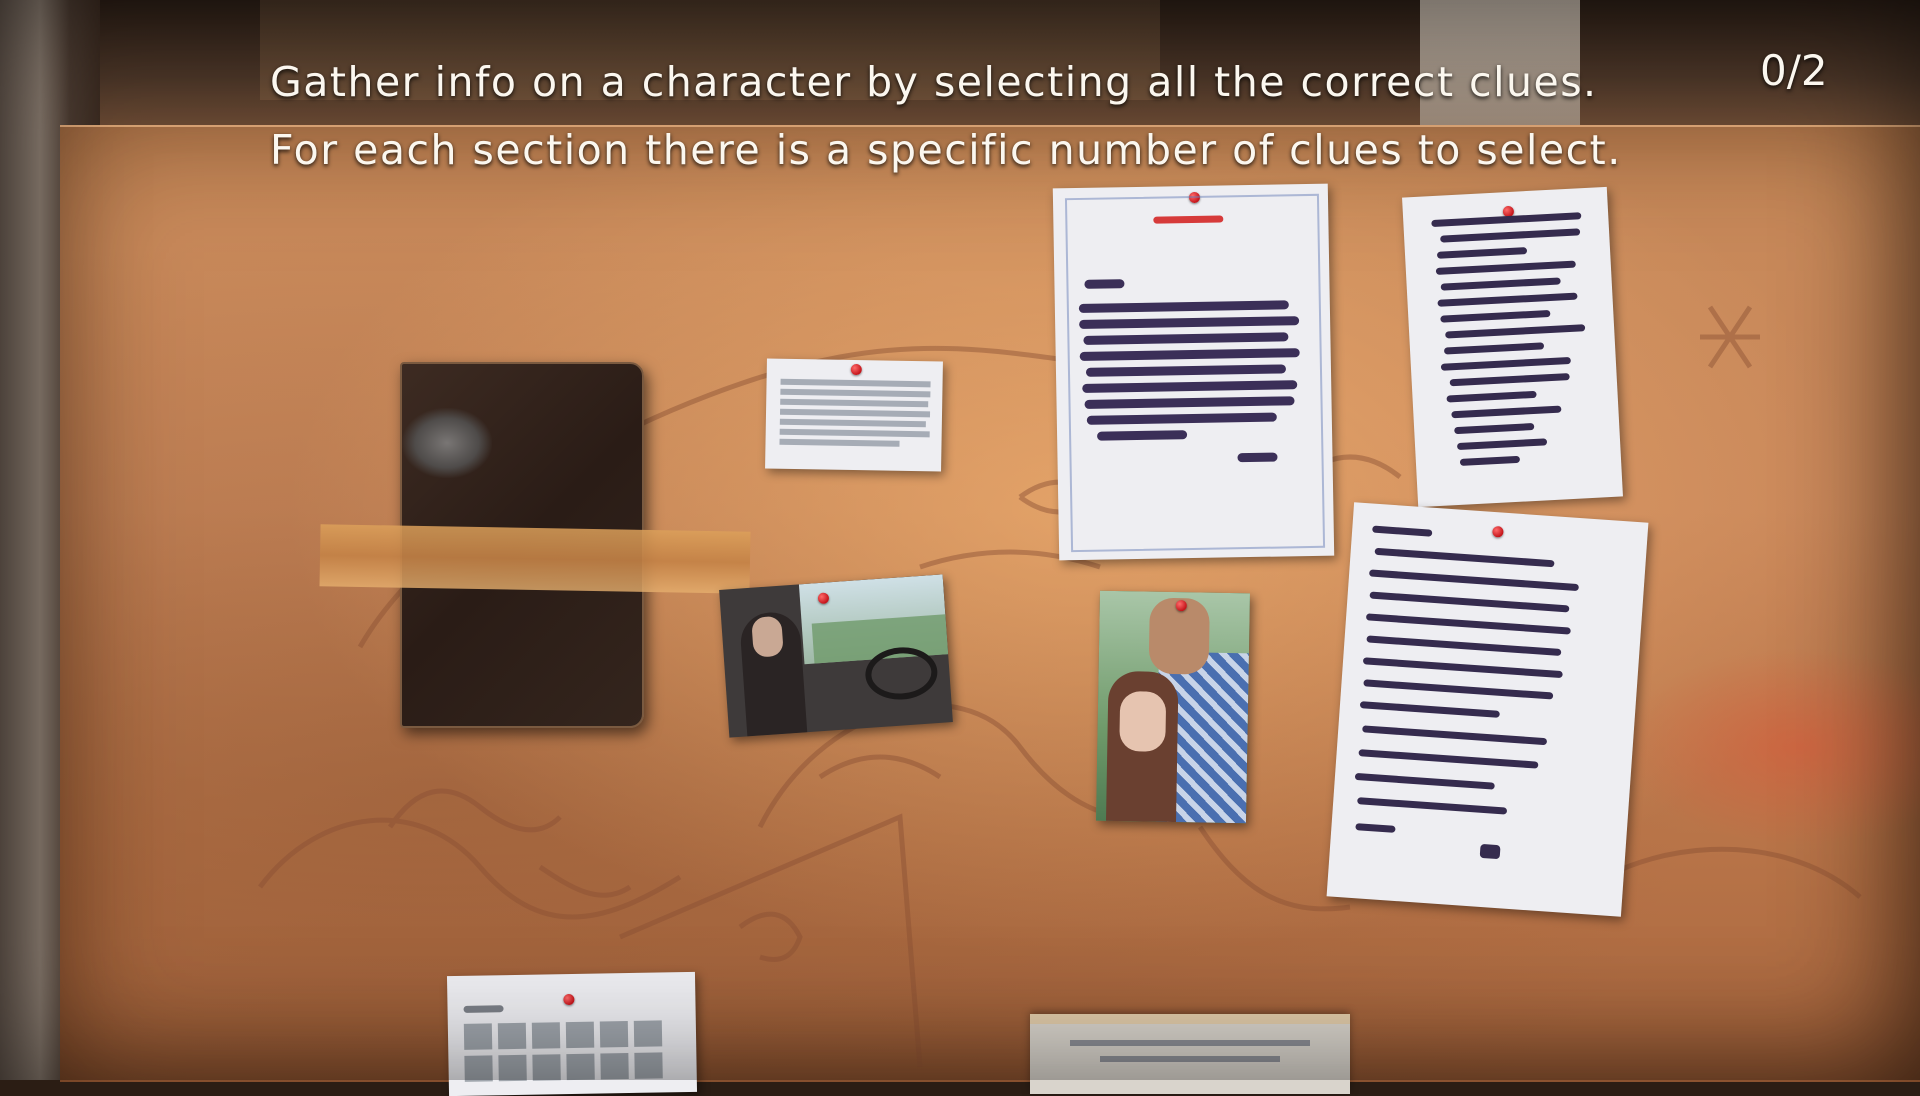 This screenshot has width=1920, height=1096. Describe the element at coordinates (1193, 372) in the screenshot. I see `redacted-document-clue` at that location.